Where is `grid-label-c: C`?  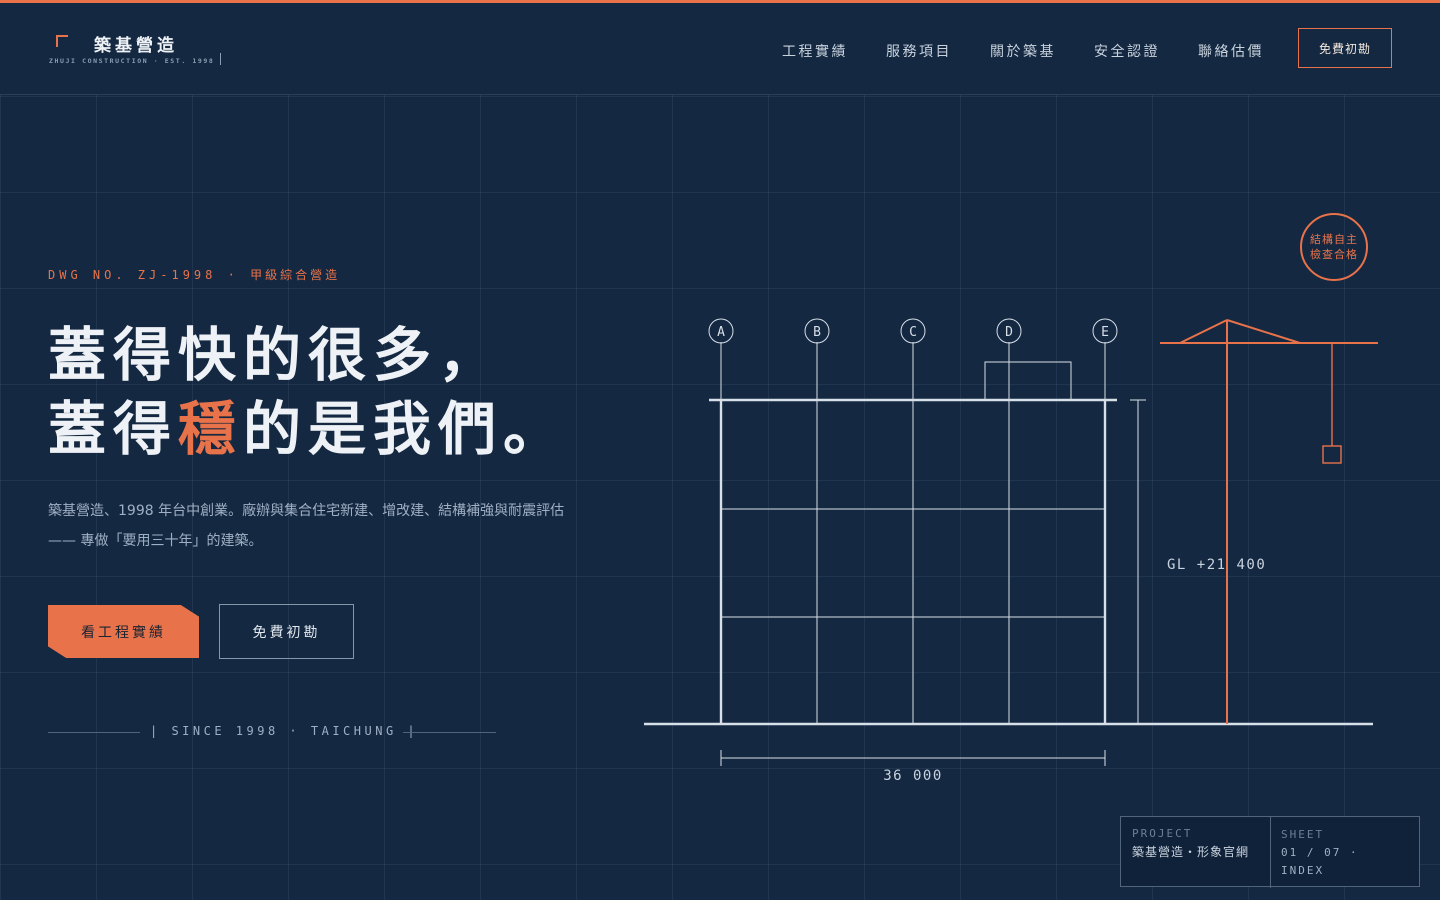 grid-label-c: C is located at coordinates (913, 332).